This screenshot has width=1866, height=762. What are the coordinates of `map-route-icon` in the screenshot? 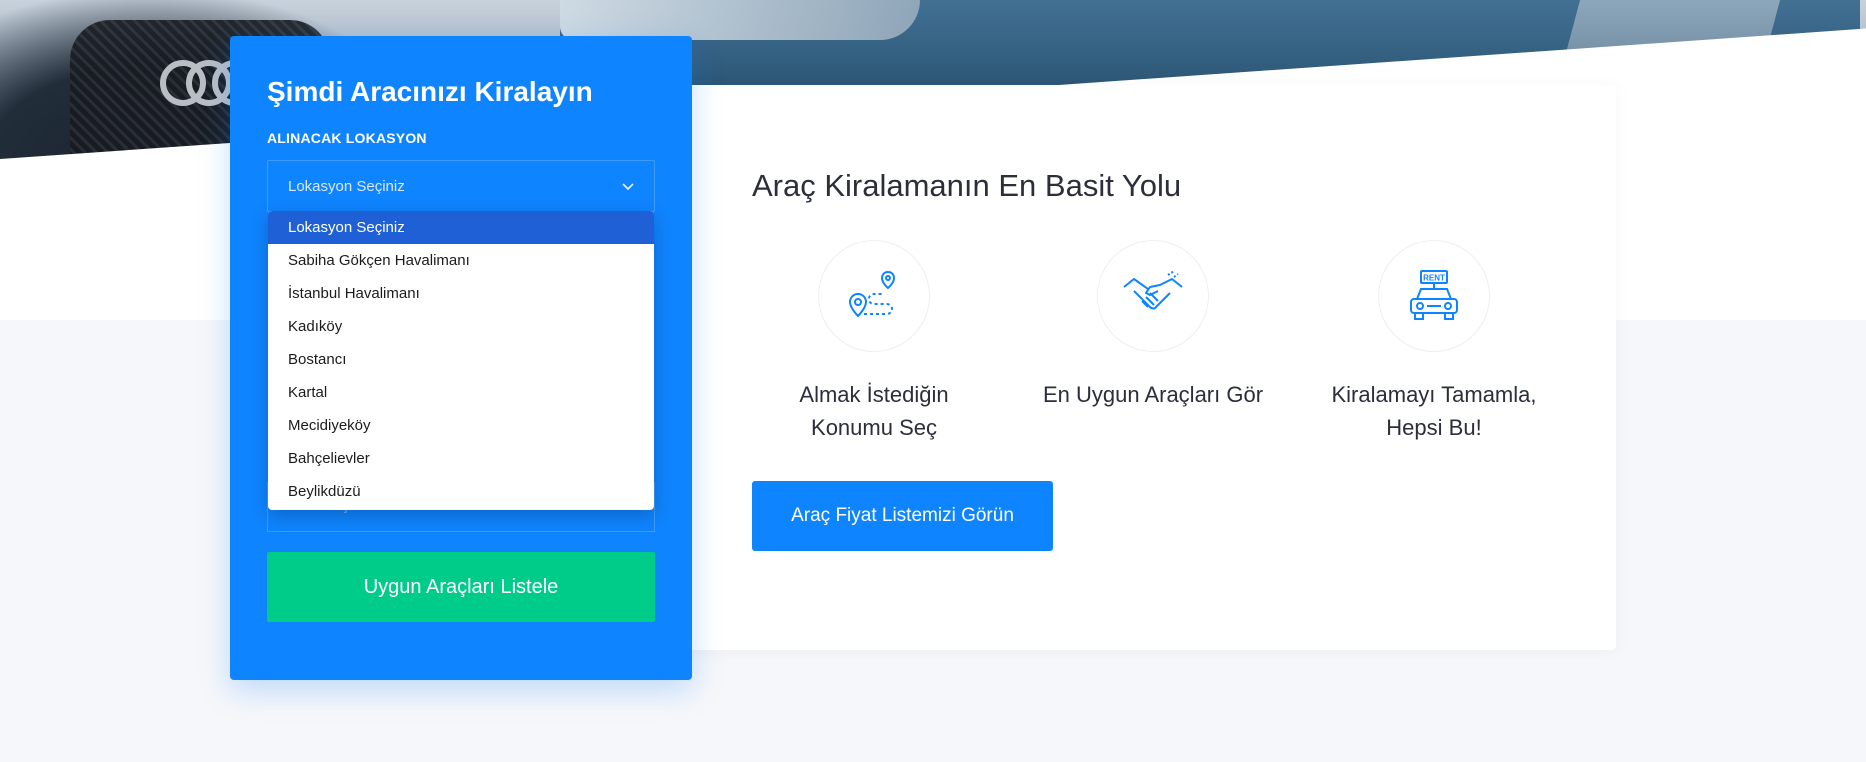 It's located at (874, 296).